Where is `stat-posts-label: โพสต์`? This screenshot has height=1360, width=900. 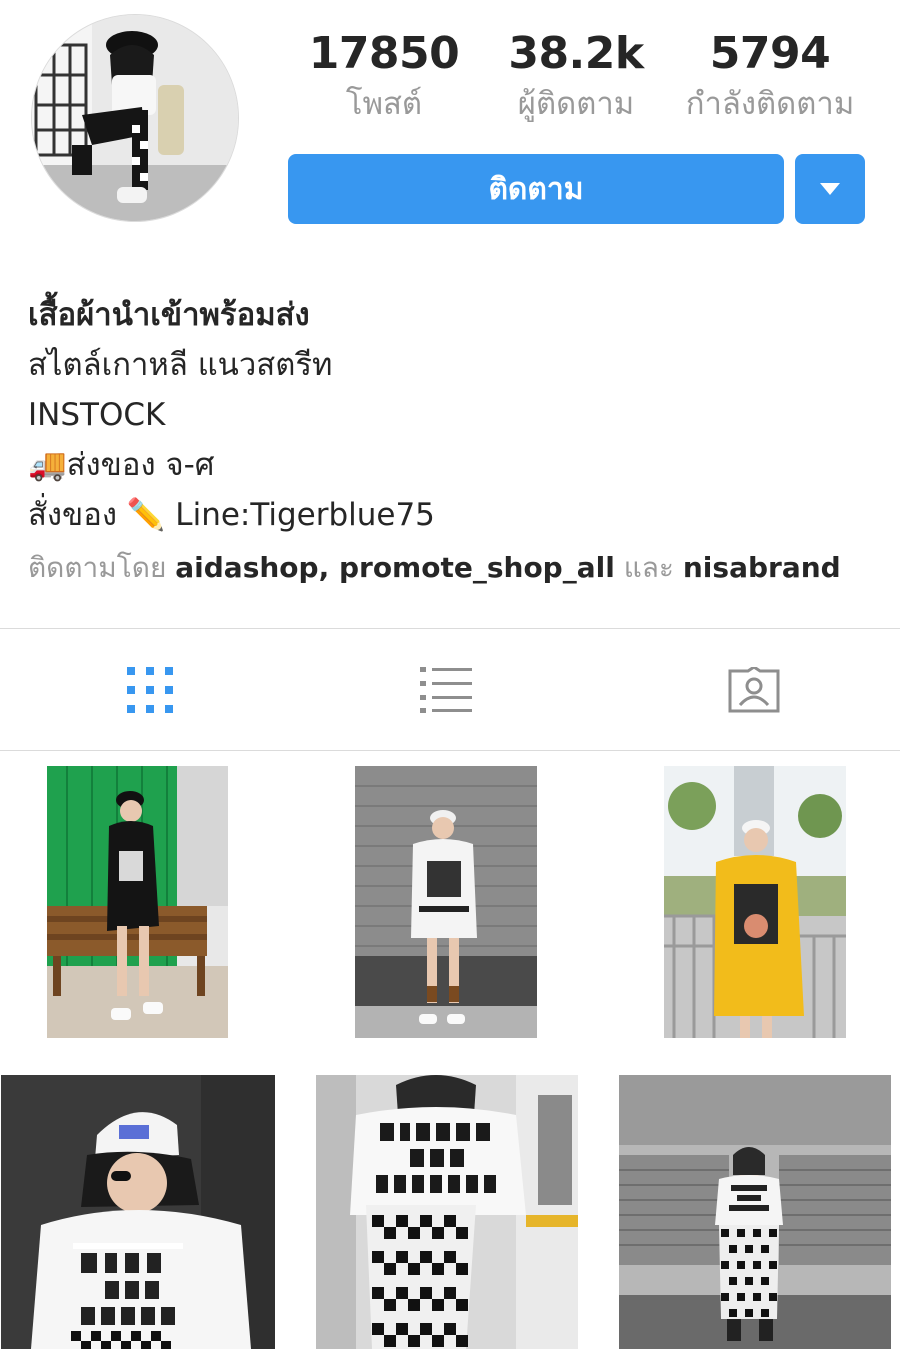 stat-posts-label: โพสต์ is located at coordinates (384, 104).